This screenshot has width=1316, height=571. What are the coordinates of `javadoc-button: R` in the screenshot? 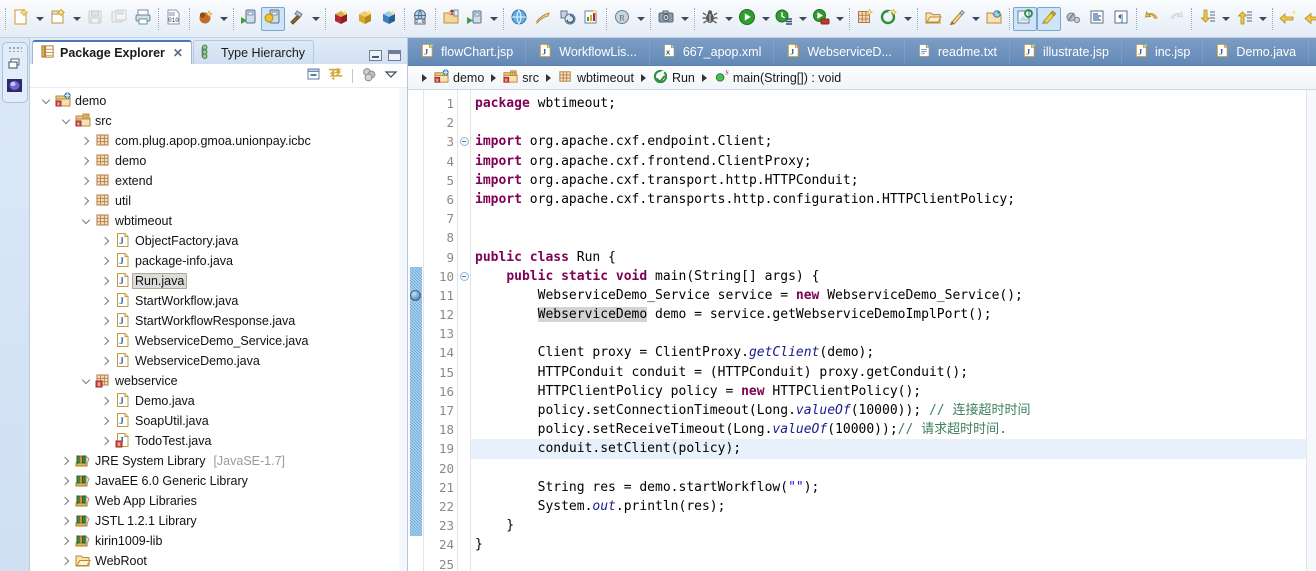 It's located at (622, 19).